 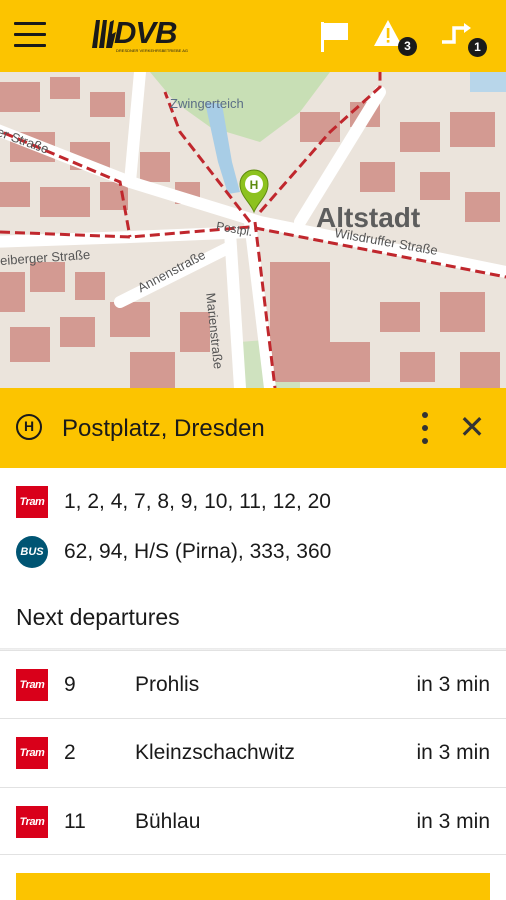 I want to click on departure-line: 9, so click(x=70, y=684).